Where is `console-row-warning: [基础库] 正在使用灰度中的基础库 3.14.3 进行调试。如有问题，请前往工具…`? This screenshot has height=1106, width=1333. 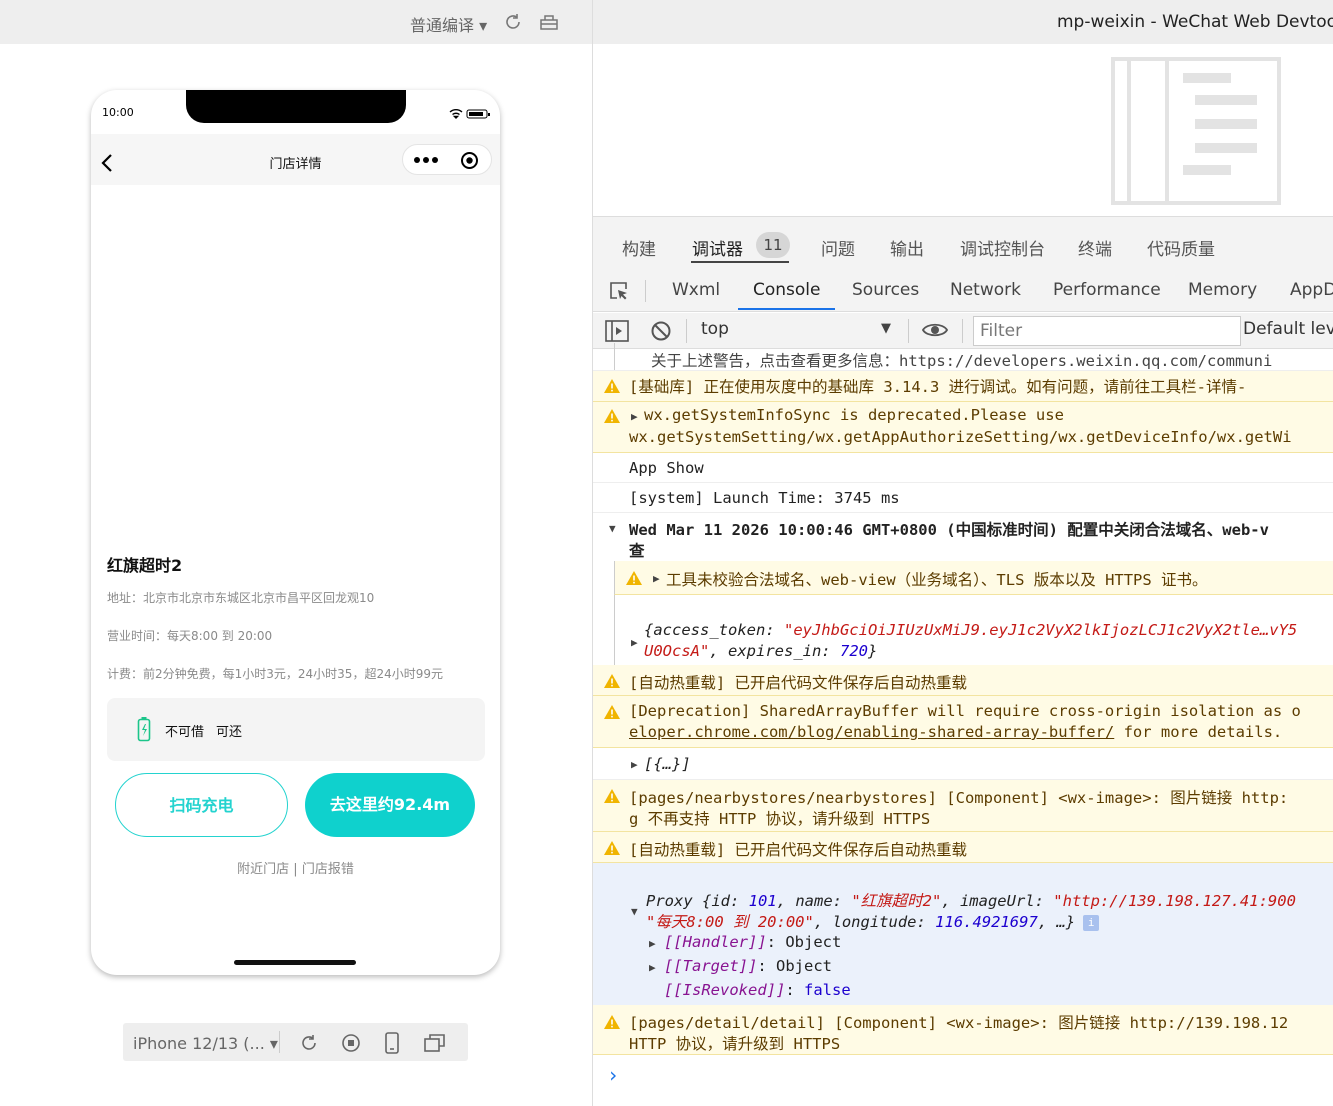 console-row-warning: [基础库] 正在使用灰度中的基础库 3.14.3 进行调试。如有问题，请前往工具… is located at coordinates (963, 386).